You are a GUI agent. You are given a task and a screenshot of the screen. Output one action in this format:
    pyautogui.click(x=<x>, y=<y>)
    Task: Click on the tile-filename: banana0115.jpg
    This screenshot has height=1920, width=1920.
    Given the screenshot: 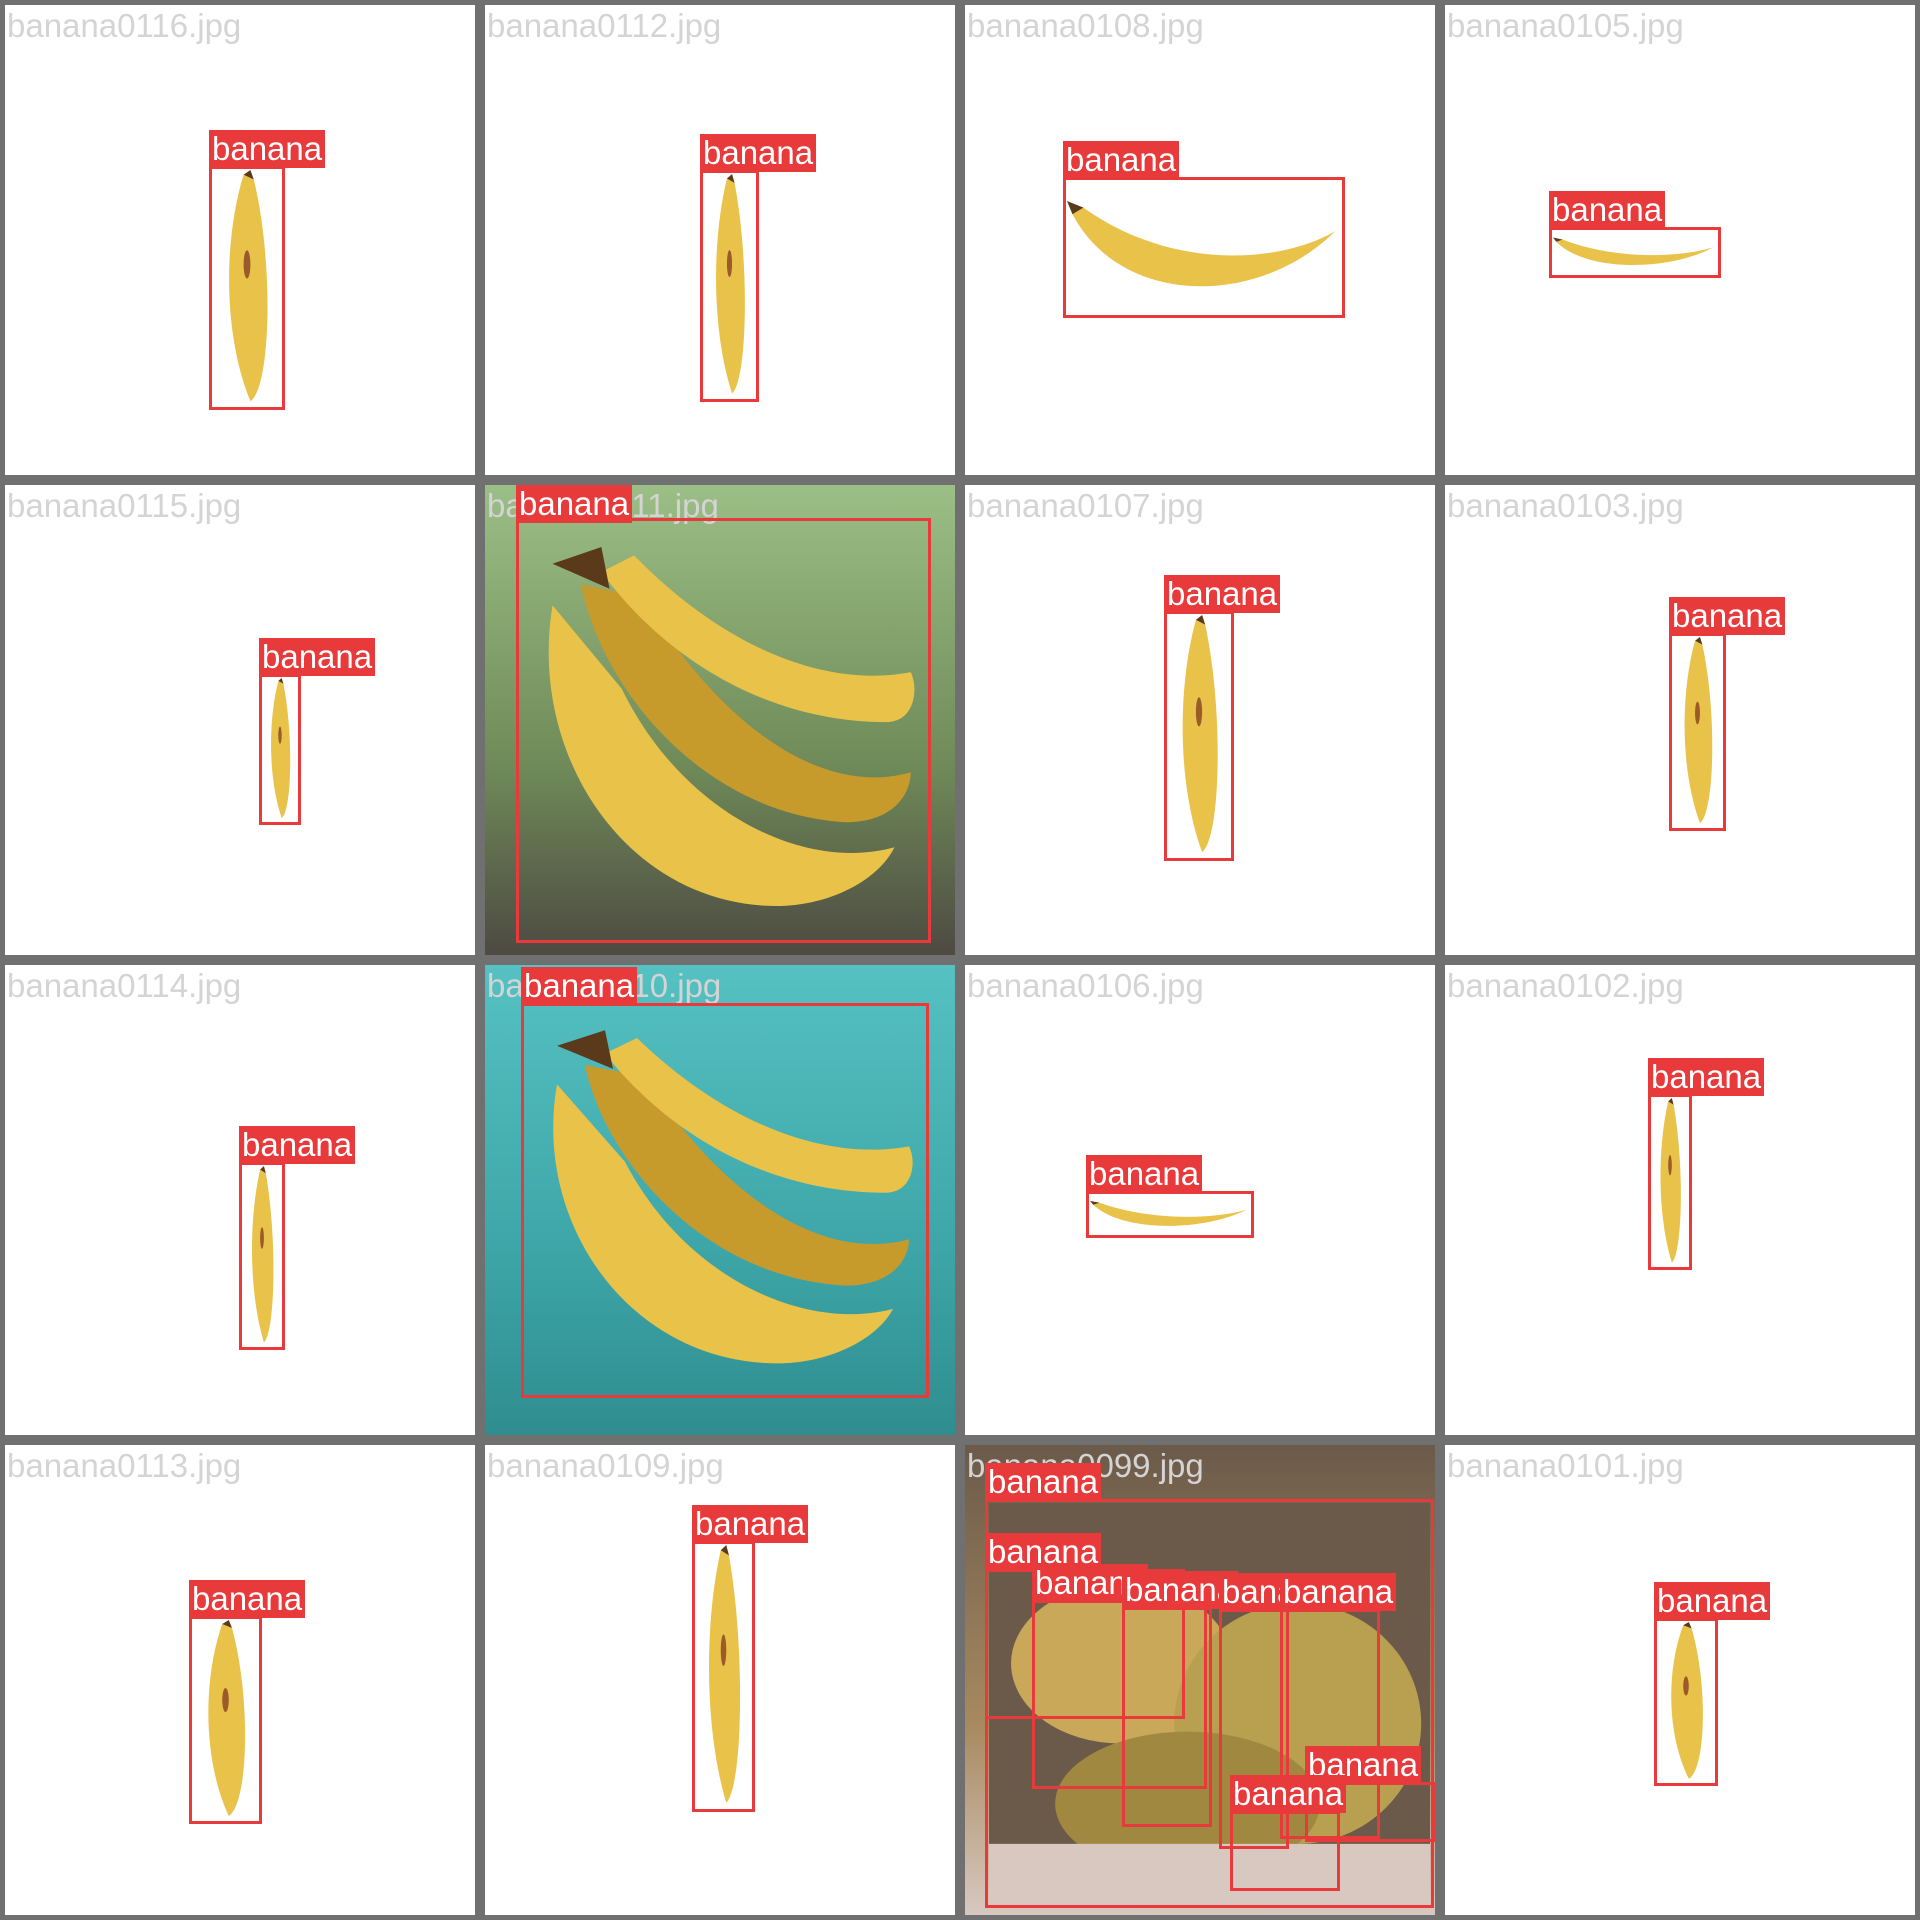 What is the action you would take?
    pyautogui.click(x=124, y=505)
    